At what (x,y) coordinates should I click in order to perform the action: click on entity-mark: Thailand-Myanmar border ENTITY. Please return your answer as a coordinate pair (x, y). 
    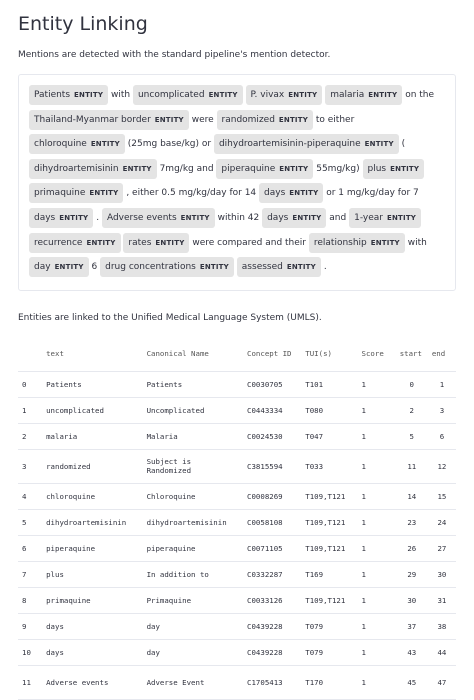
    Looking at the image, I should click on (109, 119).